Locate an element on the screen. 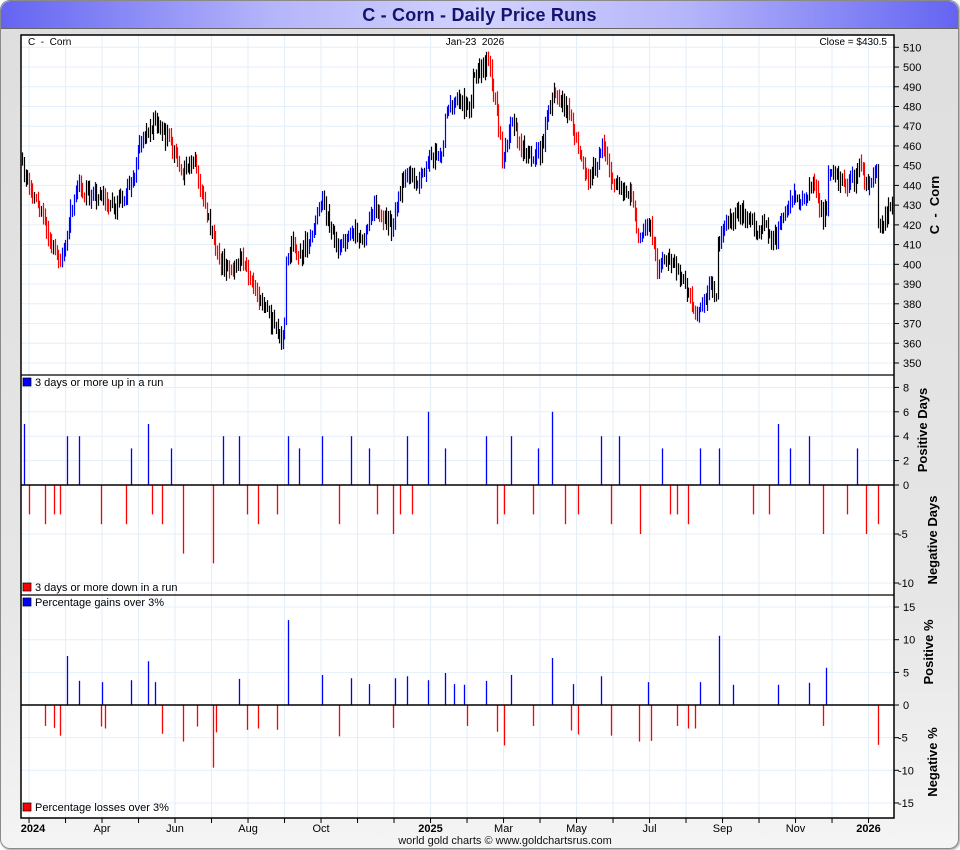 The width and height of the screenshot is (960, 850). x-tick-label: May is located at coordinates (576, 829).